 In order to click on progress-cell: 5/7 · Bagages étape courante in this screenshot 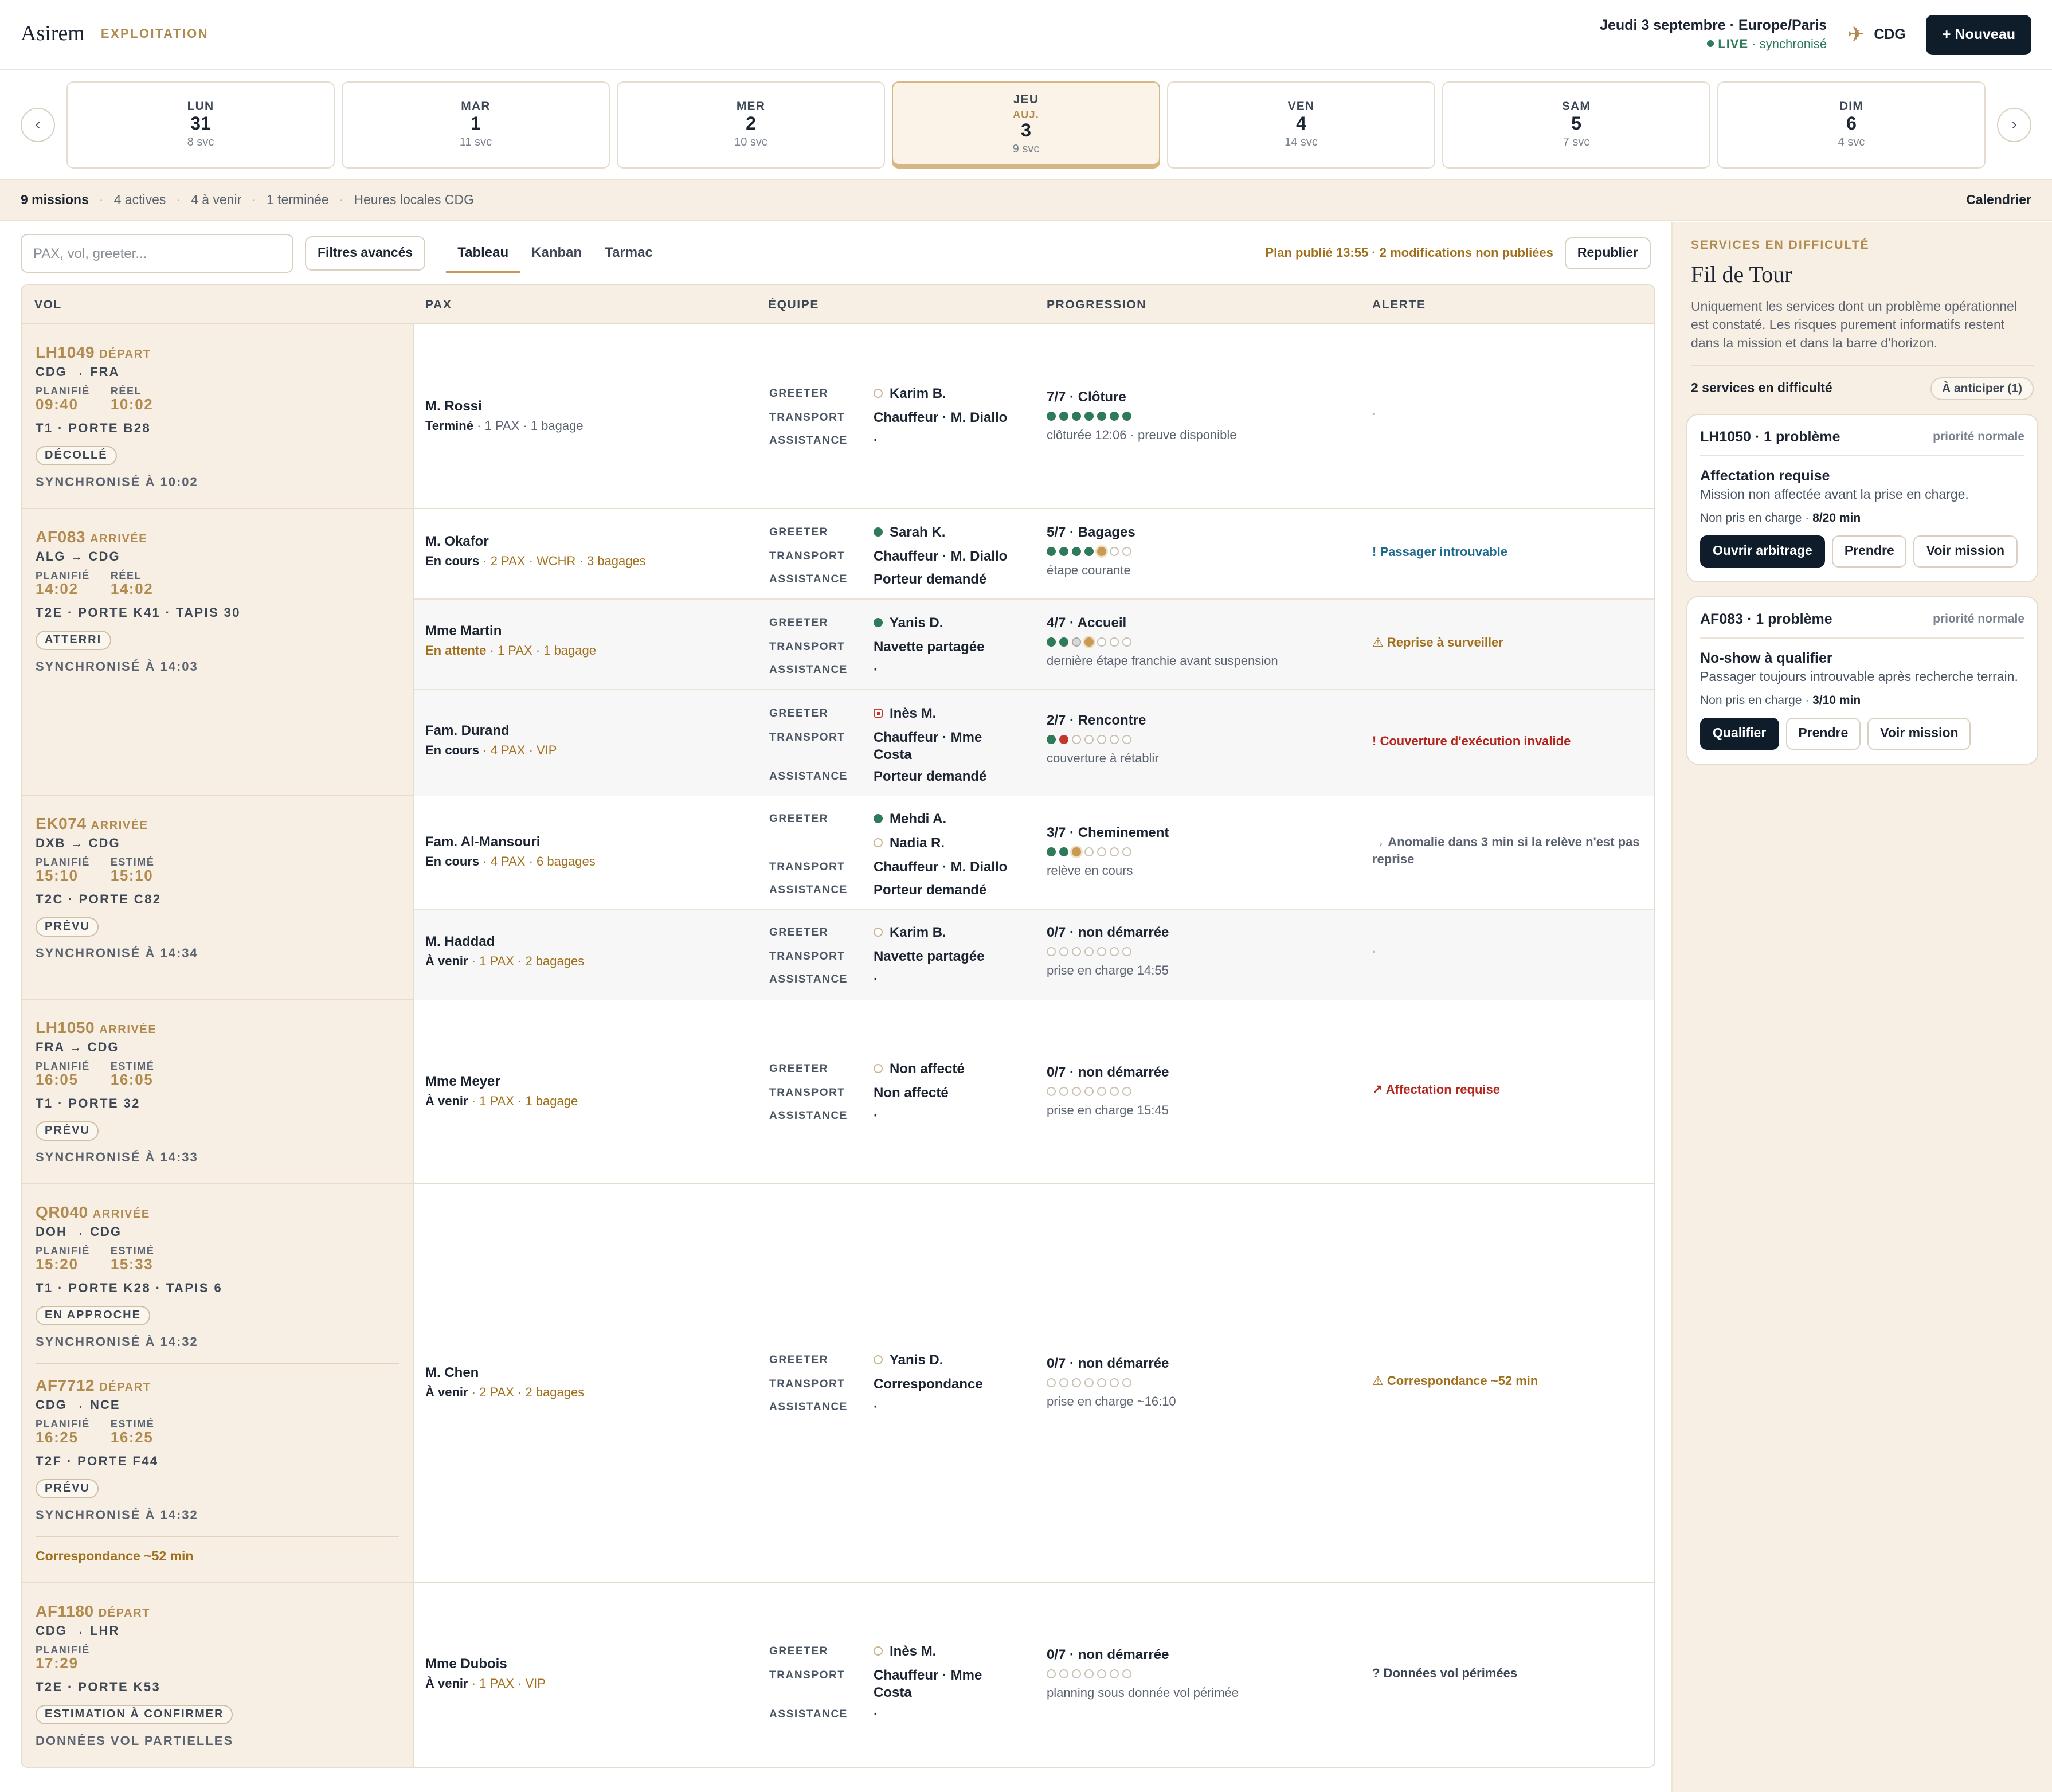, I will do `click(1091, 551)`.